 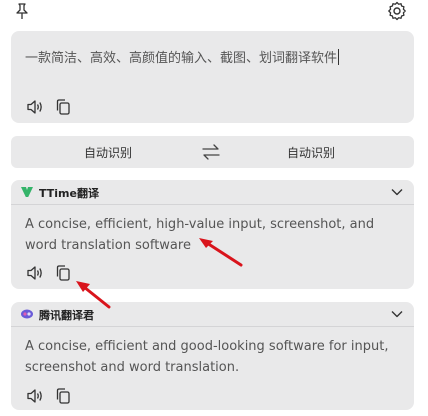 What do you see at coordinates (108, 152) in the screenshot?
I see `source-language-select: 自动识别` at bounding box center [108, 152].